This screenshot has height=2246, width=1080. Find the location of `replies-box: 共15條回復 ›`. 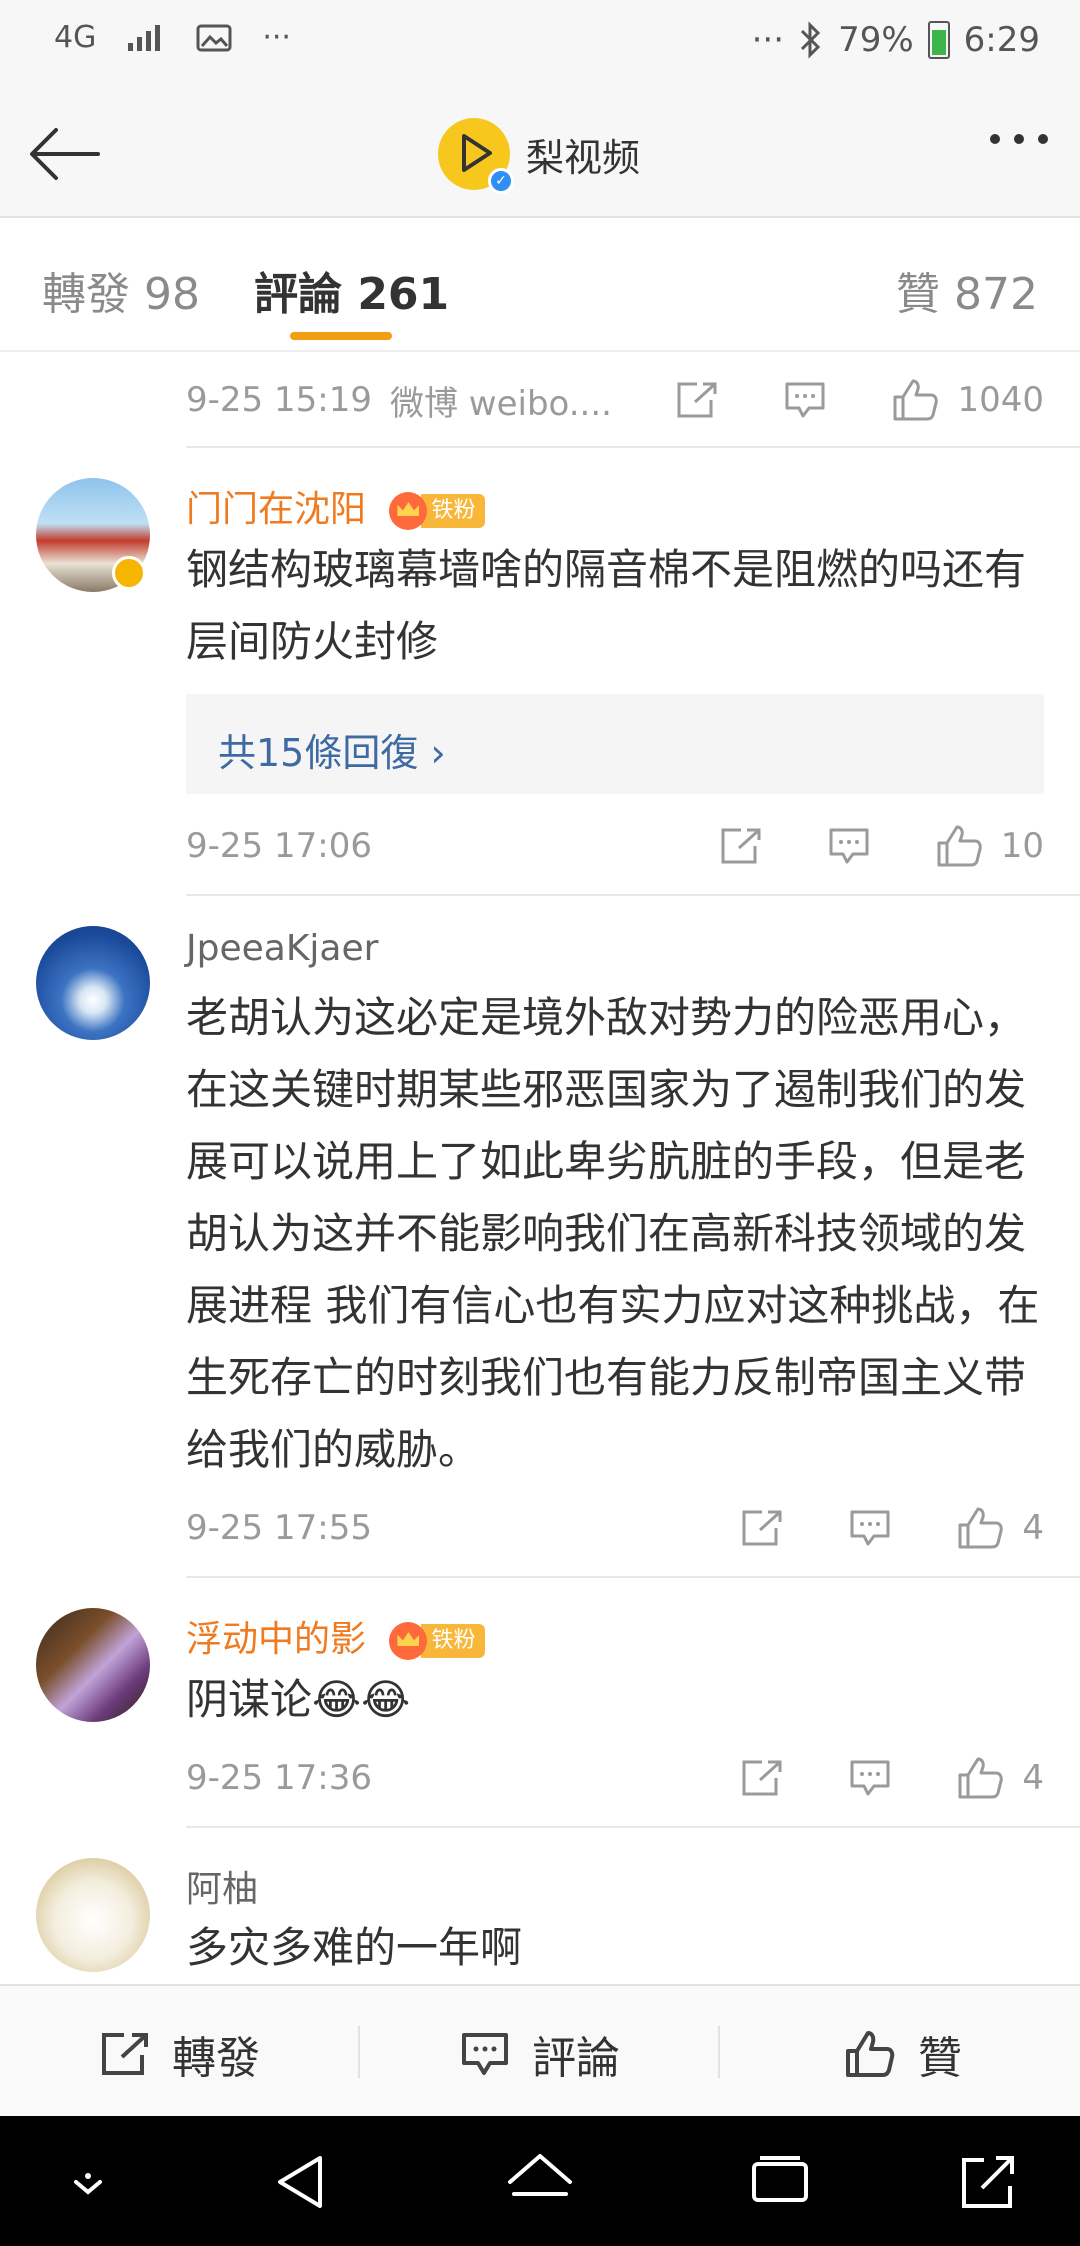

replies-box: 共15條回復 › is located at coordinates (615, 744).